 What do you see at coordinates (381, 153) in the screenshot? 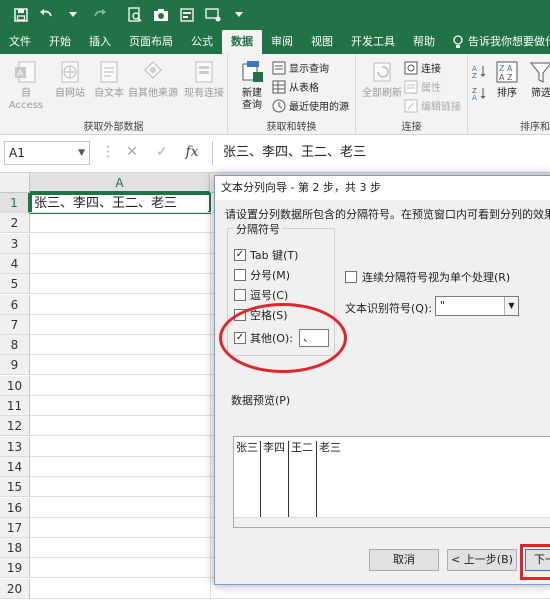
I see `formula-input: 张三、李四、王二、老三` at bounding box center [381, 153].